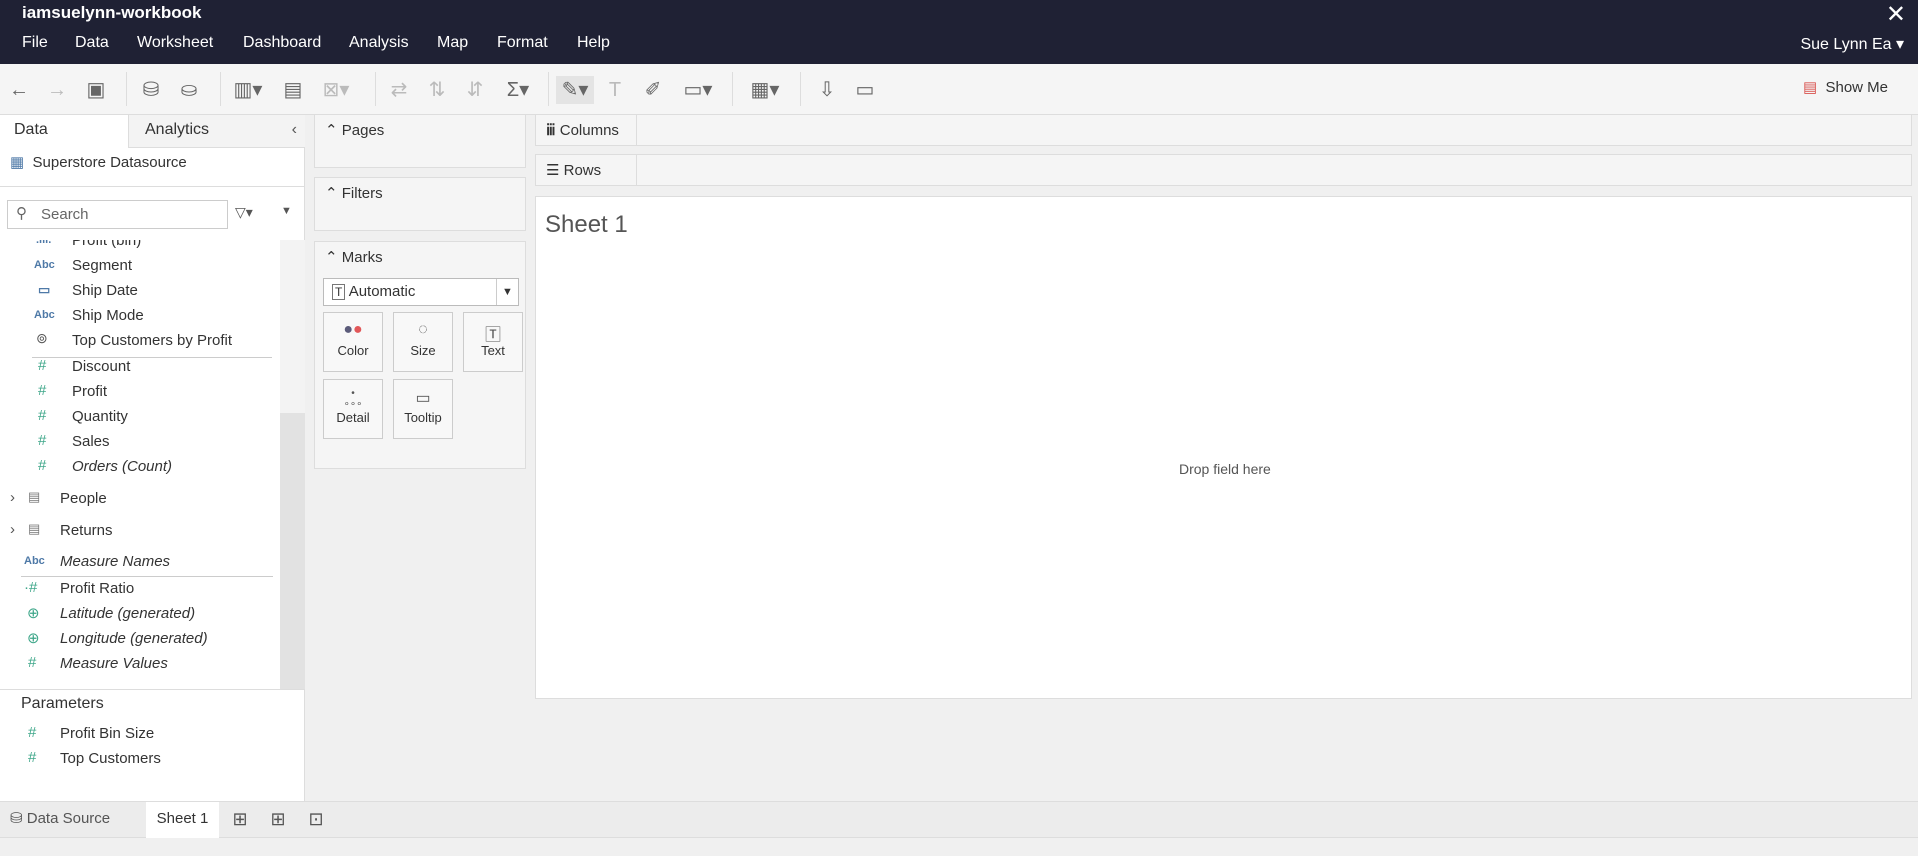  What do you see at coordinates (582, 170) in the screenshot?
I see `rows-text: Rows` at bounding box center [582, 170].